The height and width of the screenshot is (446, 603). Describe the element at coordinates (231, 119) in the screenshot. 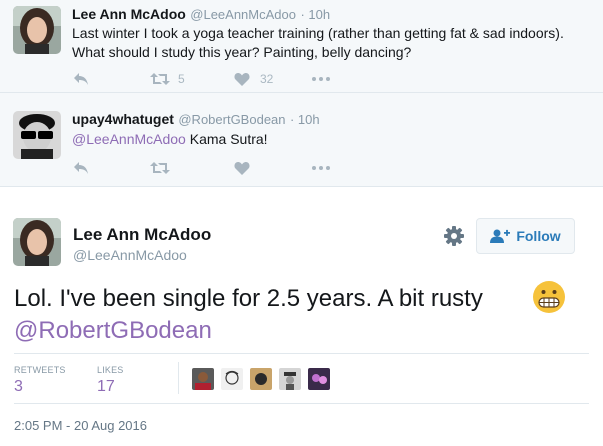

I see `author-handle: @RobertGBodean` at that location.